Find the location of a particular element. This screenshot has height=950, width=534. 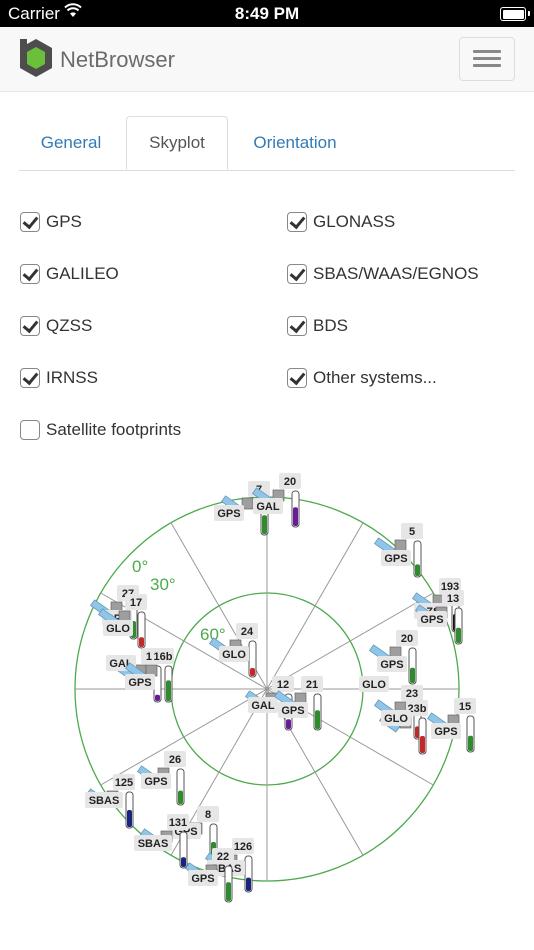

navbar: NetBrowser is located at coordinates (267, 59).